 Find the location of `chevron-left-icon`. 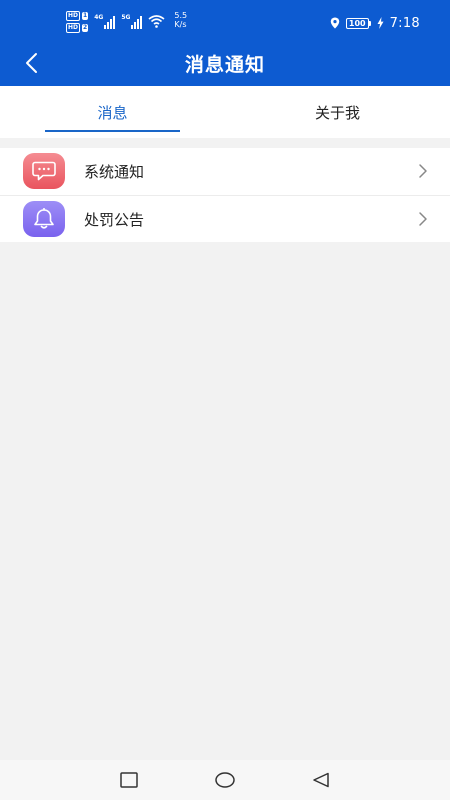

chevron-left-icon is located at coordinates (31, 63).